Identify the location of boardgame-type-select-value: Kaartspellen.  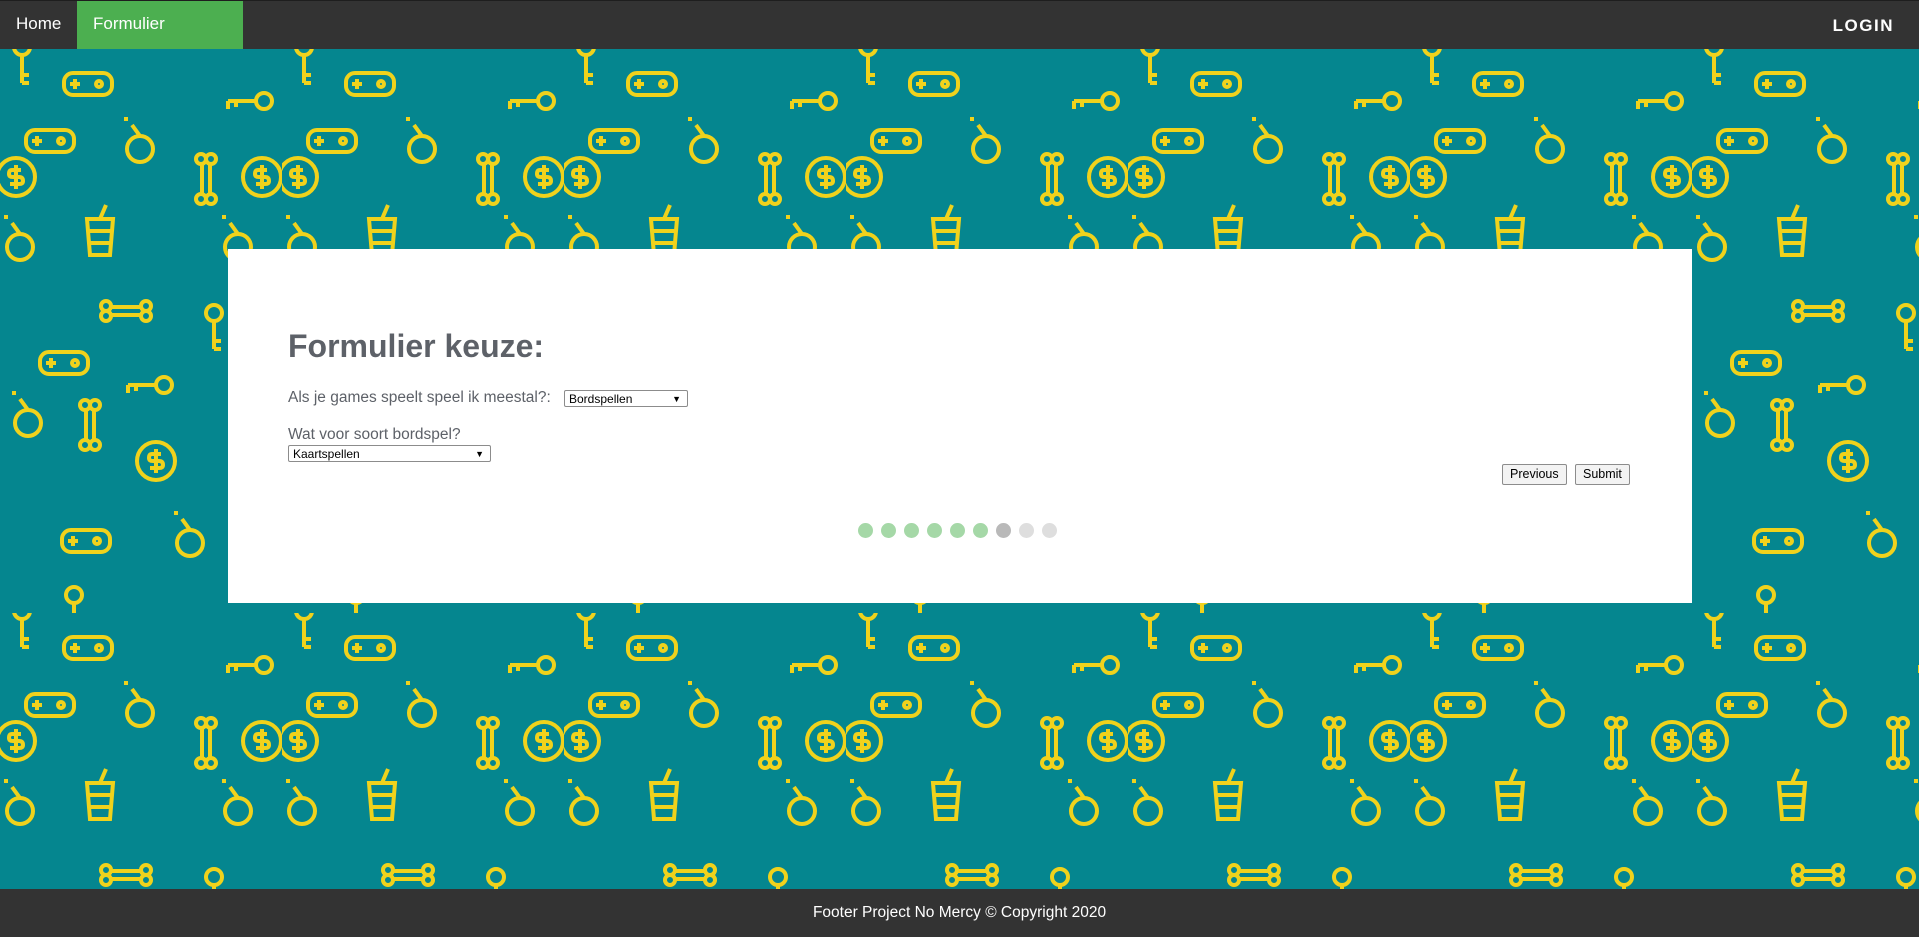
(326, 454).